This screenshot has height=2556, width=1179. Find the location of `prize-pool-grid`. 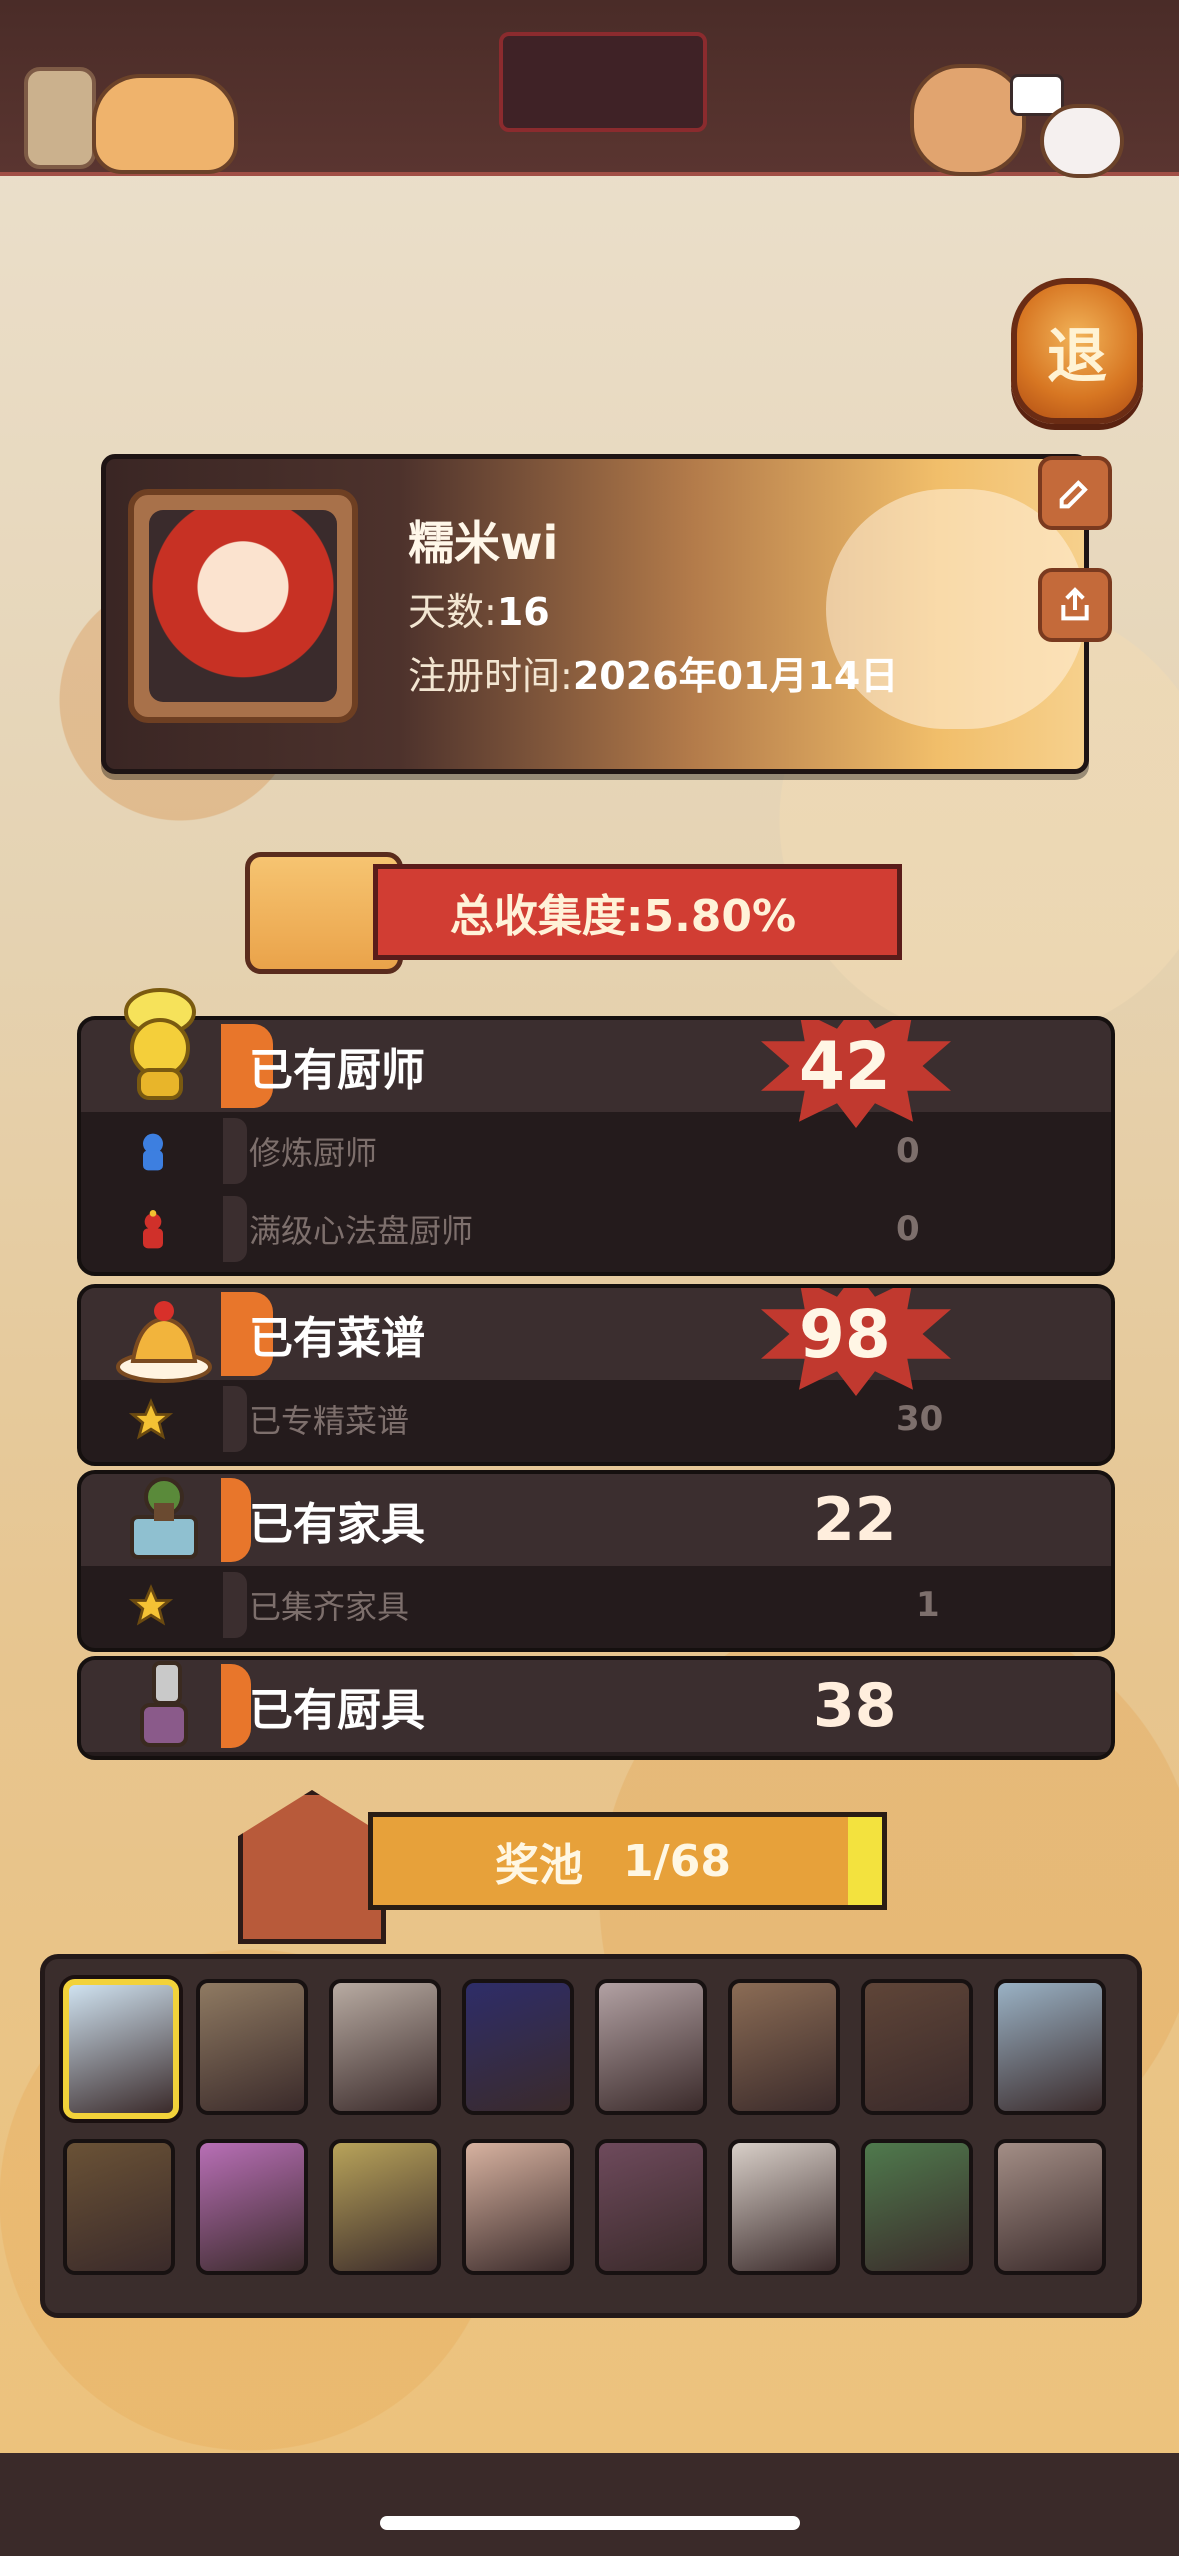

prize-pool-grid is located at coordinates (591, 2136).